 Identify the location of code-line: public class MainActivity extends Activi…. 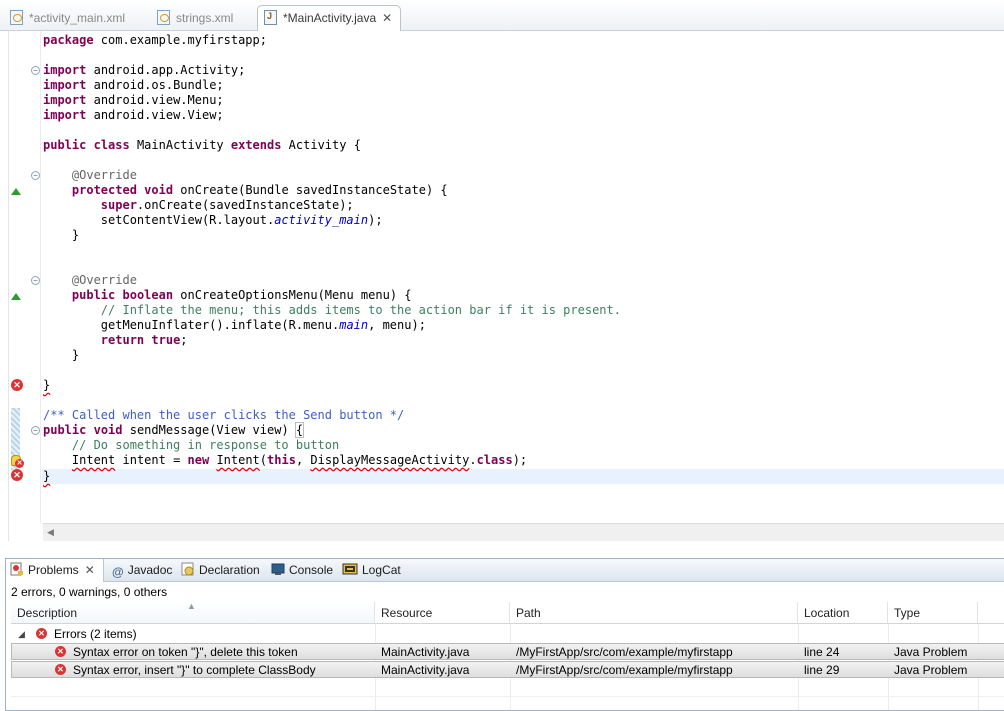
(202, 145).